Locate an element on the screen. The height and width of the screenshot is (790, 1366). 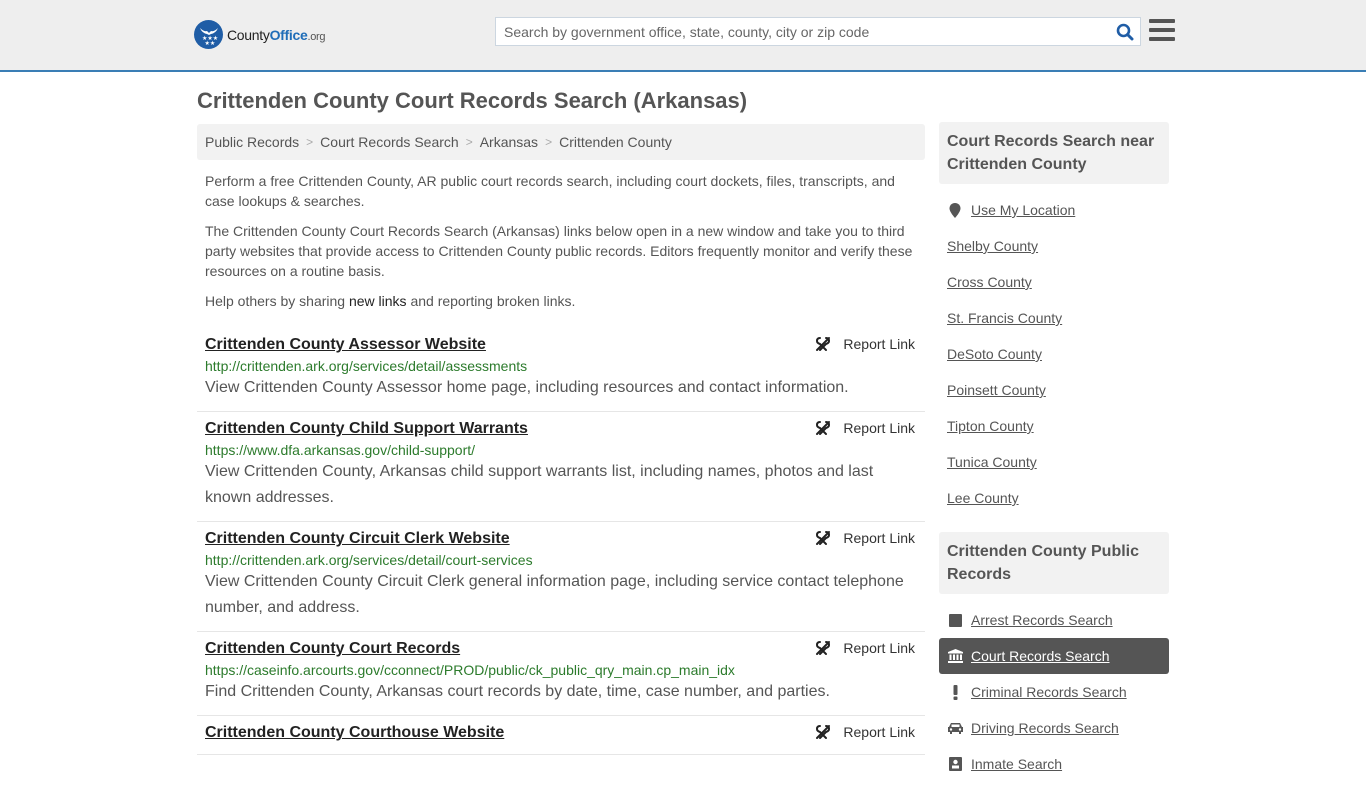
map-pin-icon is located at coordinates (955, 210).